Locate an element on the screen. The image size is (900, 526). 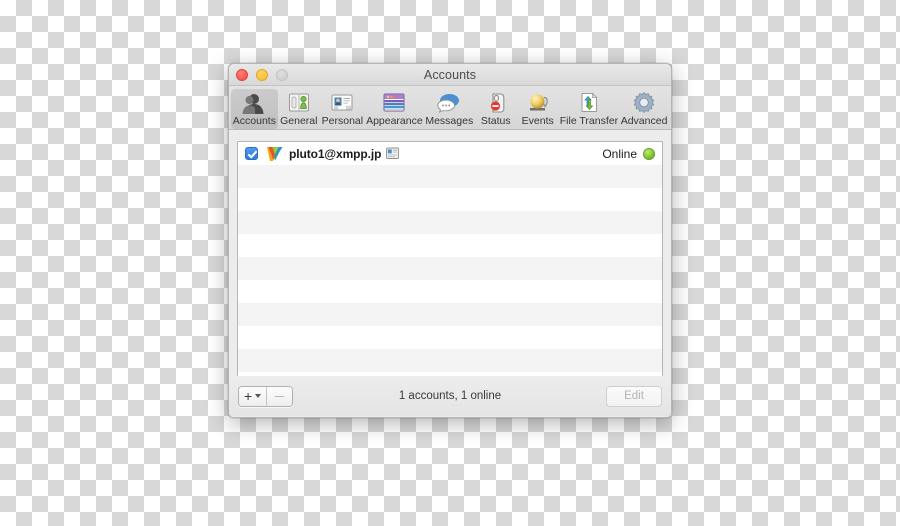
advanced-icon is located at coordinates (644, 102).